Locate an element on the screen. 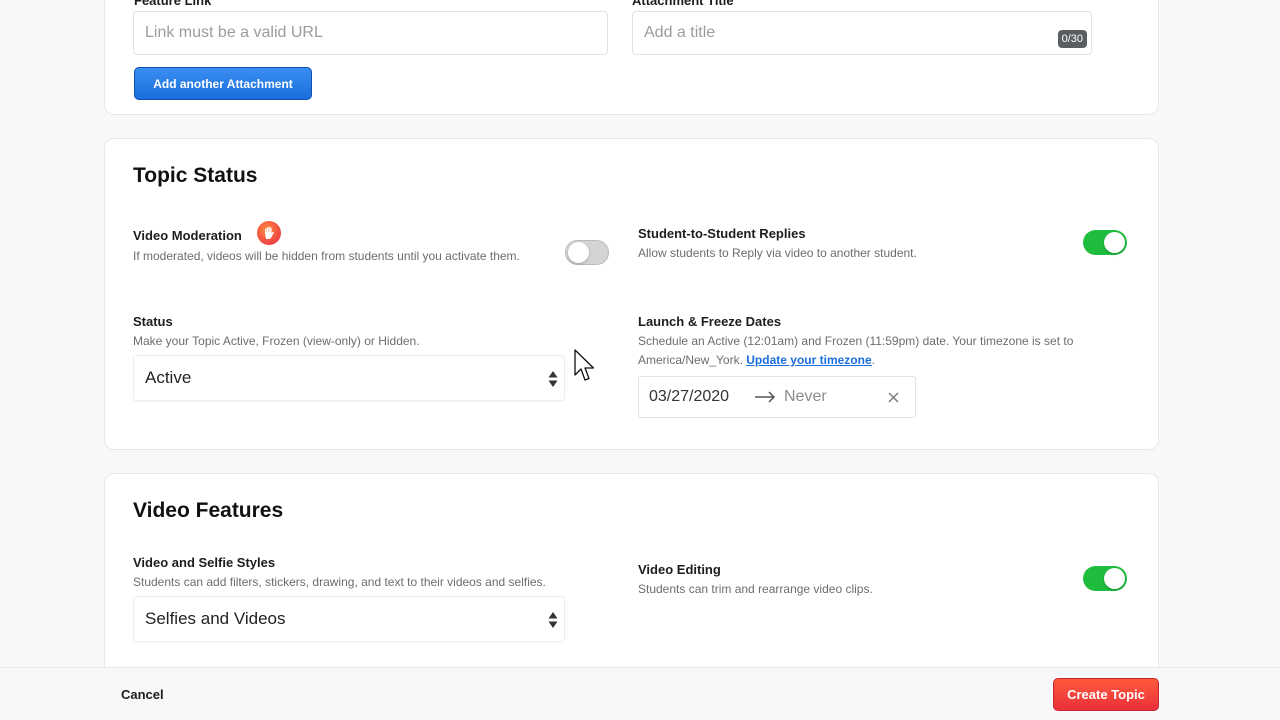 This screenshot has width=1280, height=720. video-moderation-toggle is located at coordinates (587, 252).